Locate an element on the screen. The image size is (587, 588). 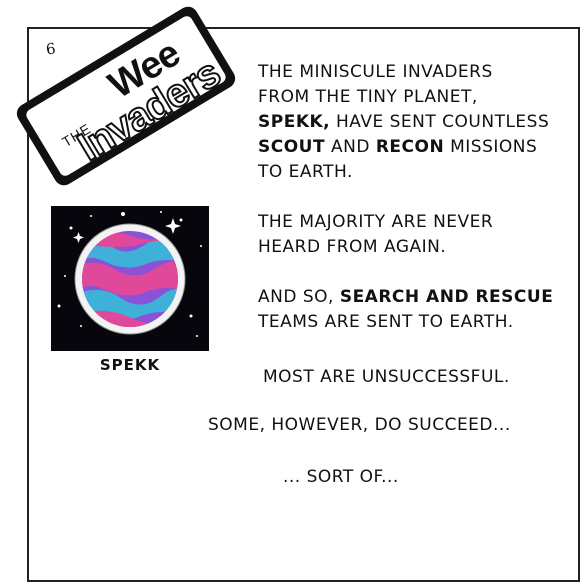
rescue-line-1: AND SO, SEARCH AND RESCUE is located at coordinates (405, 297).